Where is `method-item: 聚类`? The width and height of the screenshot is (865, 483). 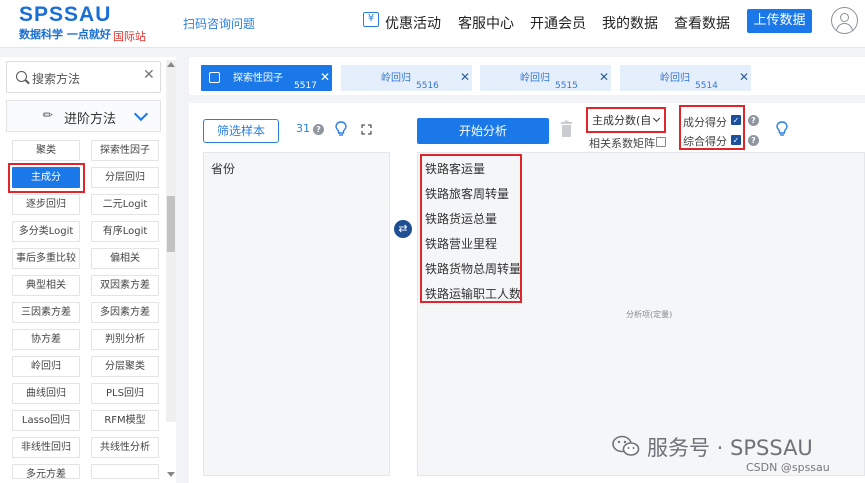 method-item: 聚类 is located at coordinates (46, 150).